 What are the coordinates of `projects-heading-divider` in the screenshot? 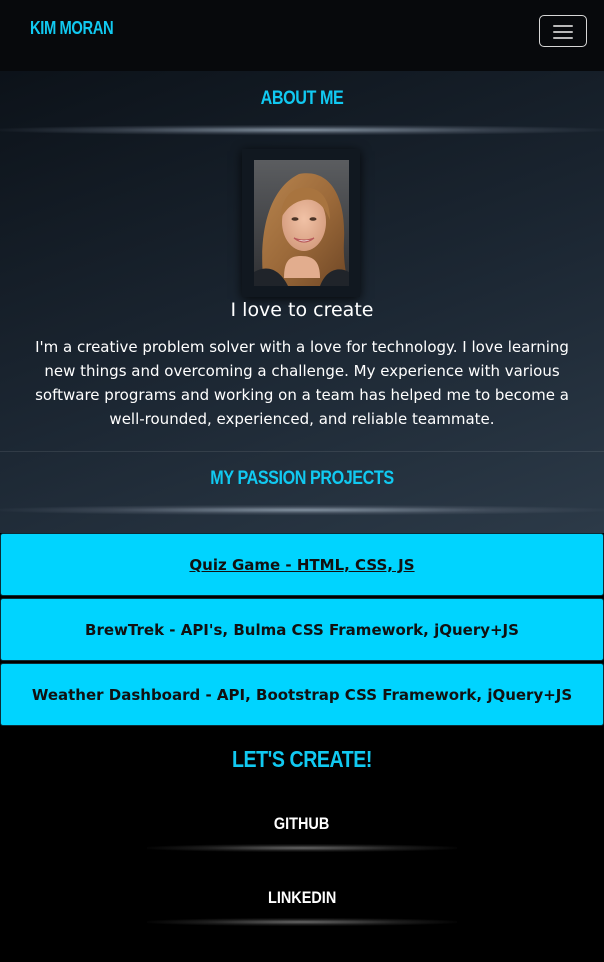 It's located at (302, 510).